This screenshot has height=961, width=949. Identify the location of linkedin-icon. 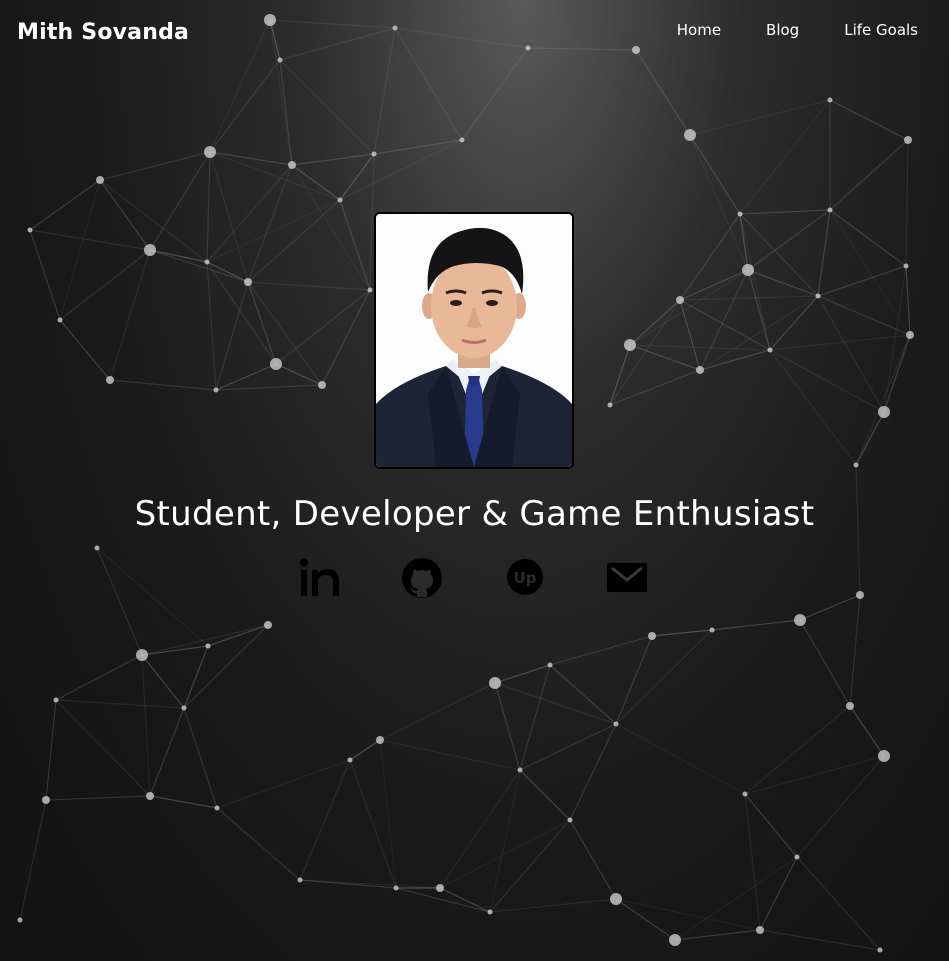
(319, 577).